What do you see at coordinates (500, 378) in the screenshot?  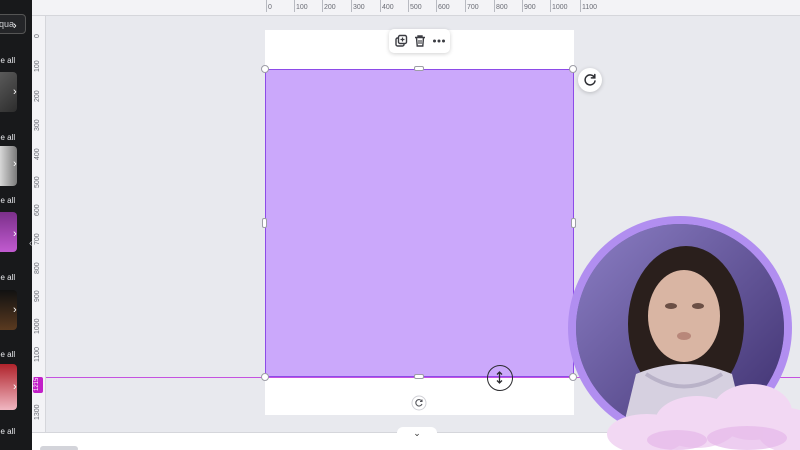 I see `resize-vertical-icon` at bounding box center [500, 378].